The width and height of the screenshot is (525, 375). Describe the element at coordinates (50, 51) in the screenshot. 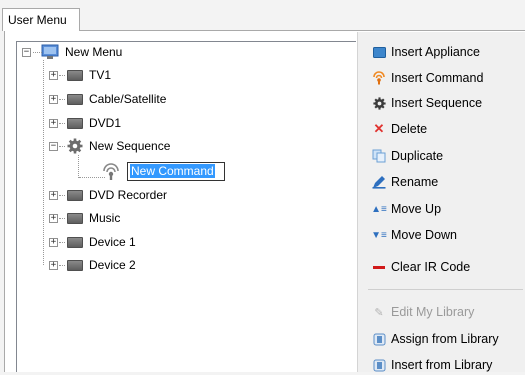

I see `menu-monitor-icon` at that location.